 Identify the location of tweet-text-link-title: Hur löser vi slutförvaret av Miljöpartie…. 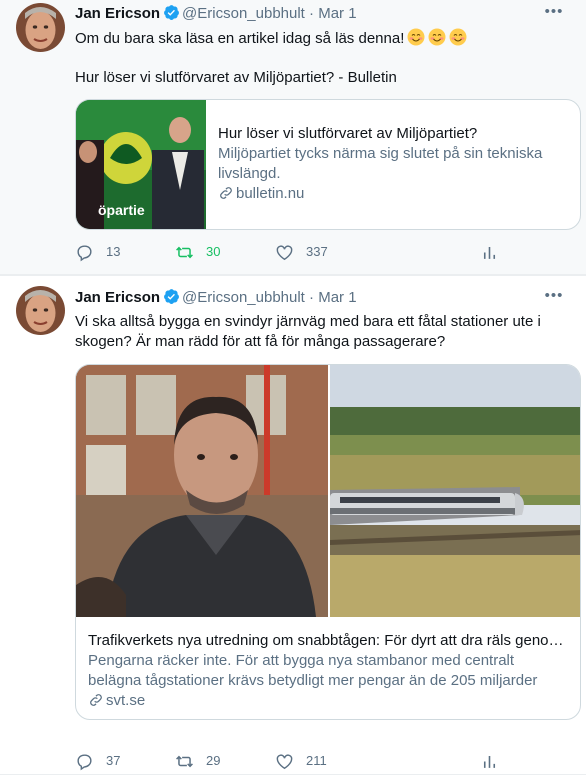
(236, 77).